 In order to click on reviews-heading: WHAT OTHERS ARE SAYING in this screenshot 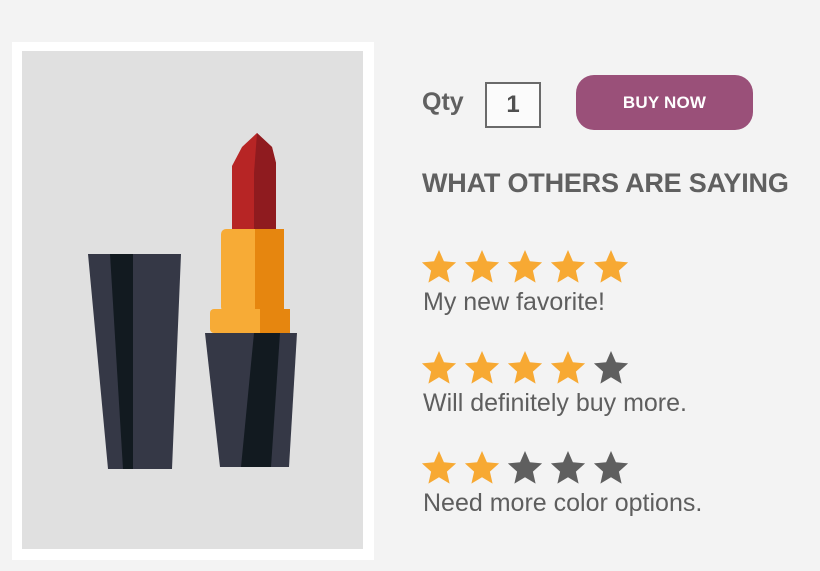, I will do `click(605, 183)`.